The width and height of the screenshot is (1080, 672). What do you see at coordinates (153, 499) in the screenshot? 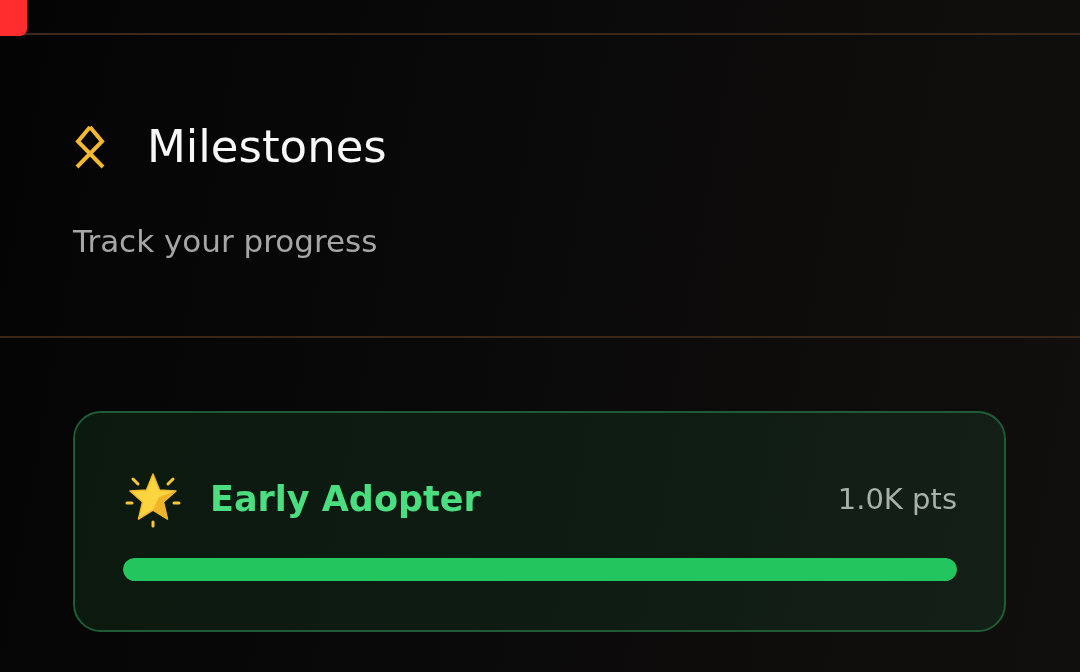
I see `glowing-star-icon` at bounding box center [153, 499].